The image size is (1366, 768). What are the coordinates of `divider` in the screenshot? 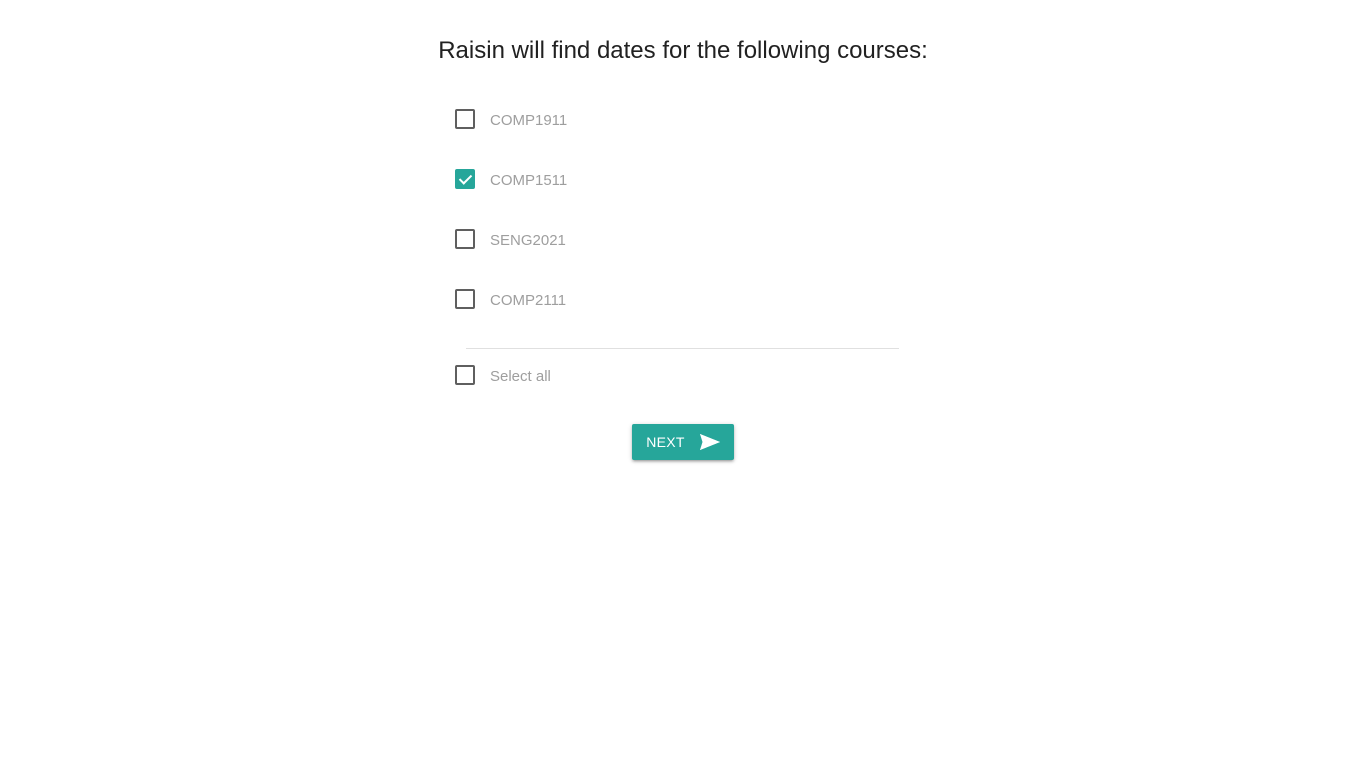 It's located at (682, 348).